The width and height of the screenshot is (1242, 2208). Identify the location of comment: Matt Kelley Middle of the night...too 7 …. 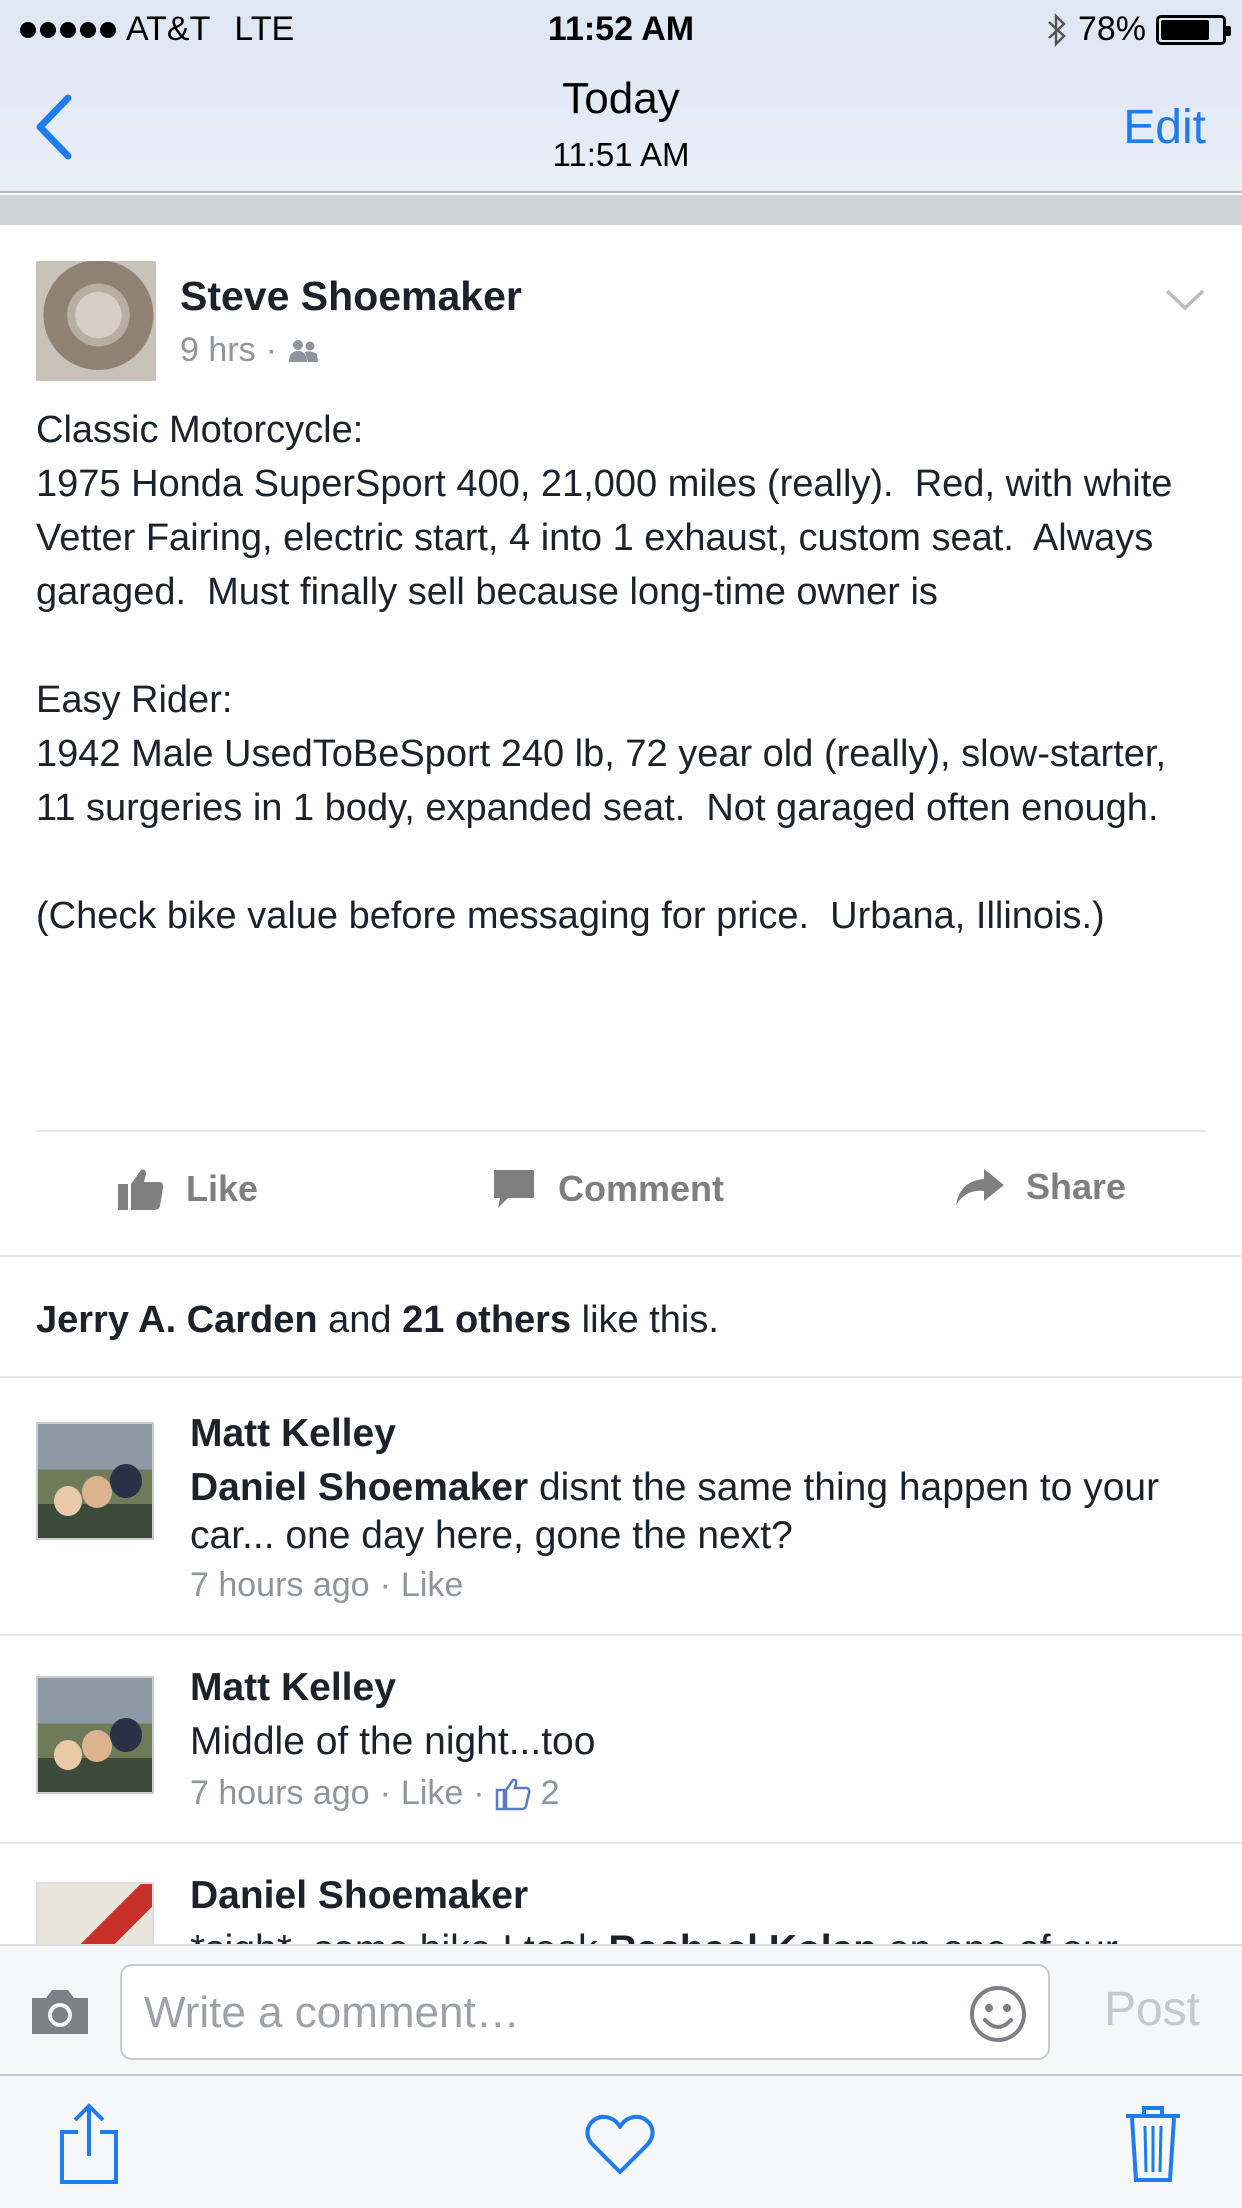
(621, 1740).